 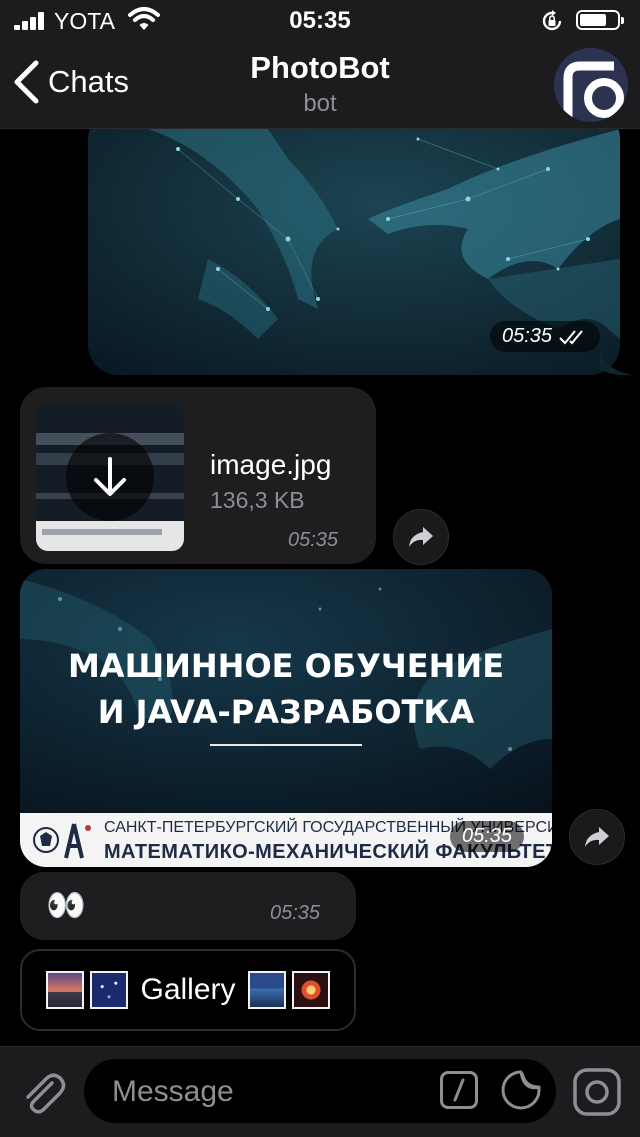 I want to click on sticker-icon, so click(x=521, y=1090).